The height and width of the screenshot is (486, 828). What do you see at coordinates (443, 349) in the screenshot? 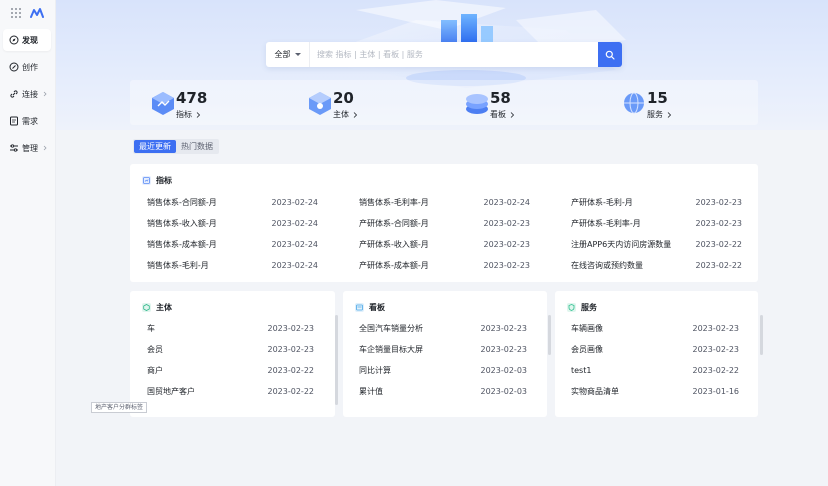
I see `list-item: 车企销量目标大屏 2023-02-23` at bounding box center [443, 349].